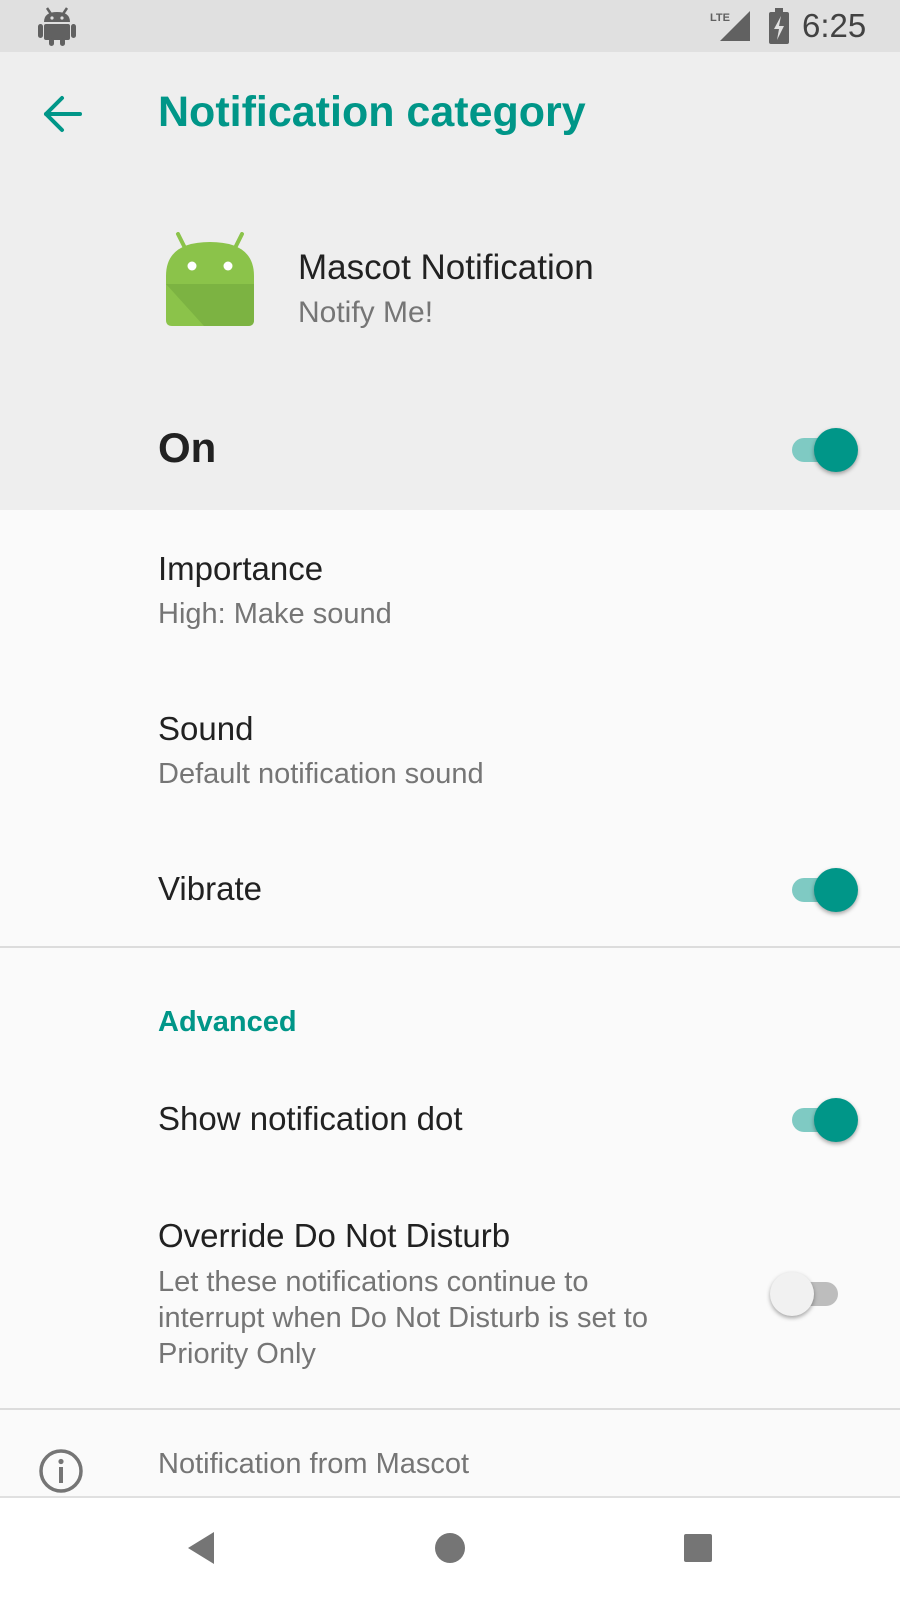  Describe the element at coordinates (210, 888) in the screenshot. I see `vibrate-title: Vibrate` at that location.